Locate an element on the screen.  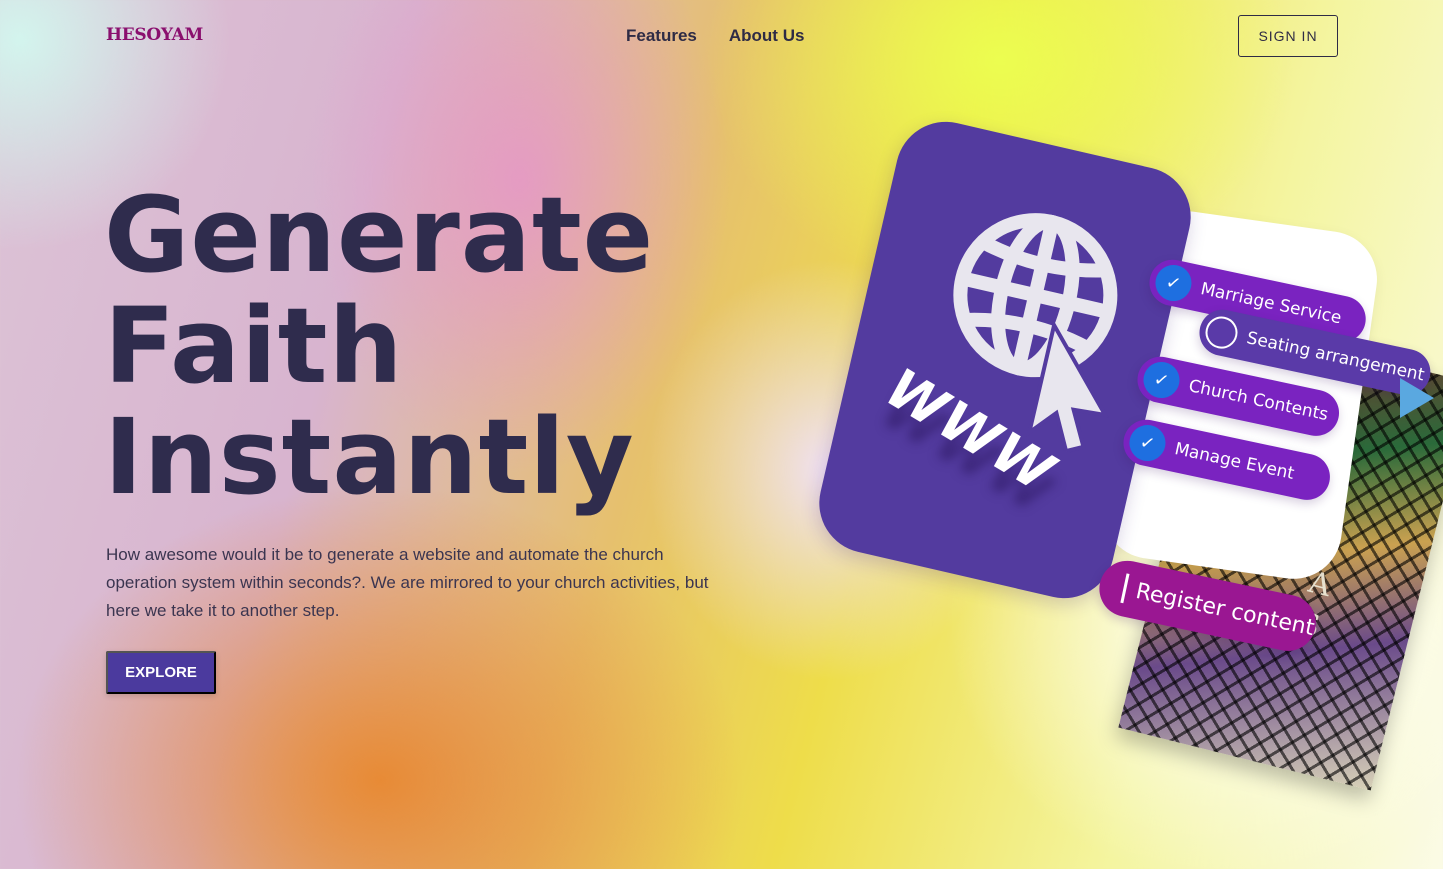
hero-headline: Generate Faith Instantly is located at coordinates (379, 346).